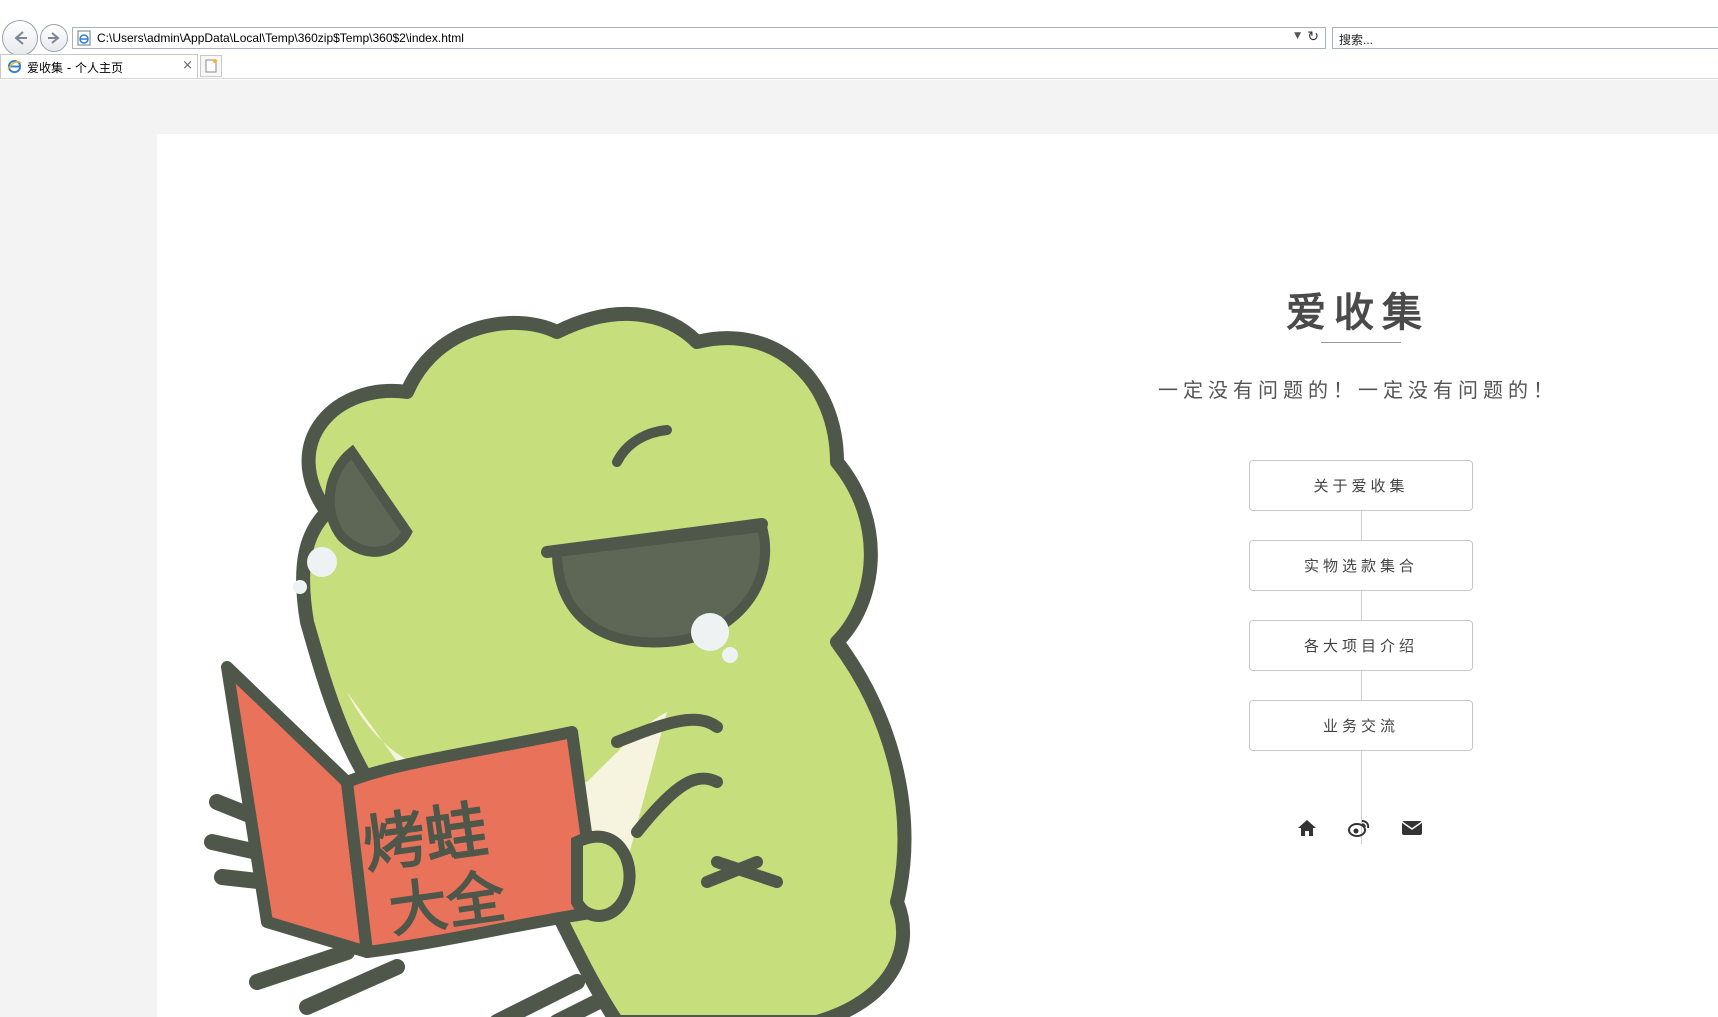  Describe the element at coordinates (1359, 828) in the screenshot. I see `weibo-icon` at that location.